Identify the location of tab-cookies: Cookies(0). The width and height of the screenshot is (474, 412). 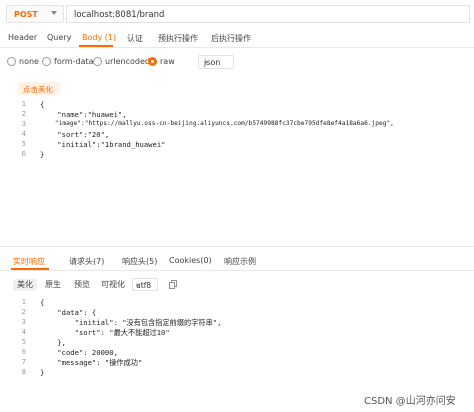
(190, 260).